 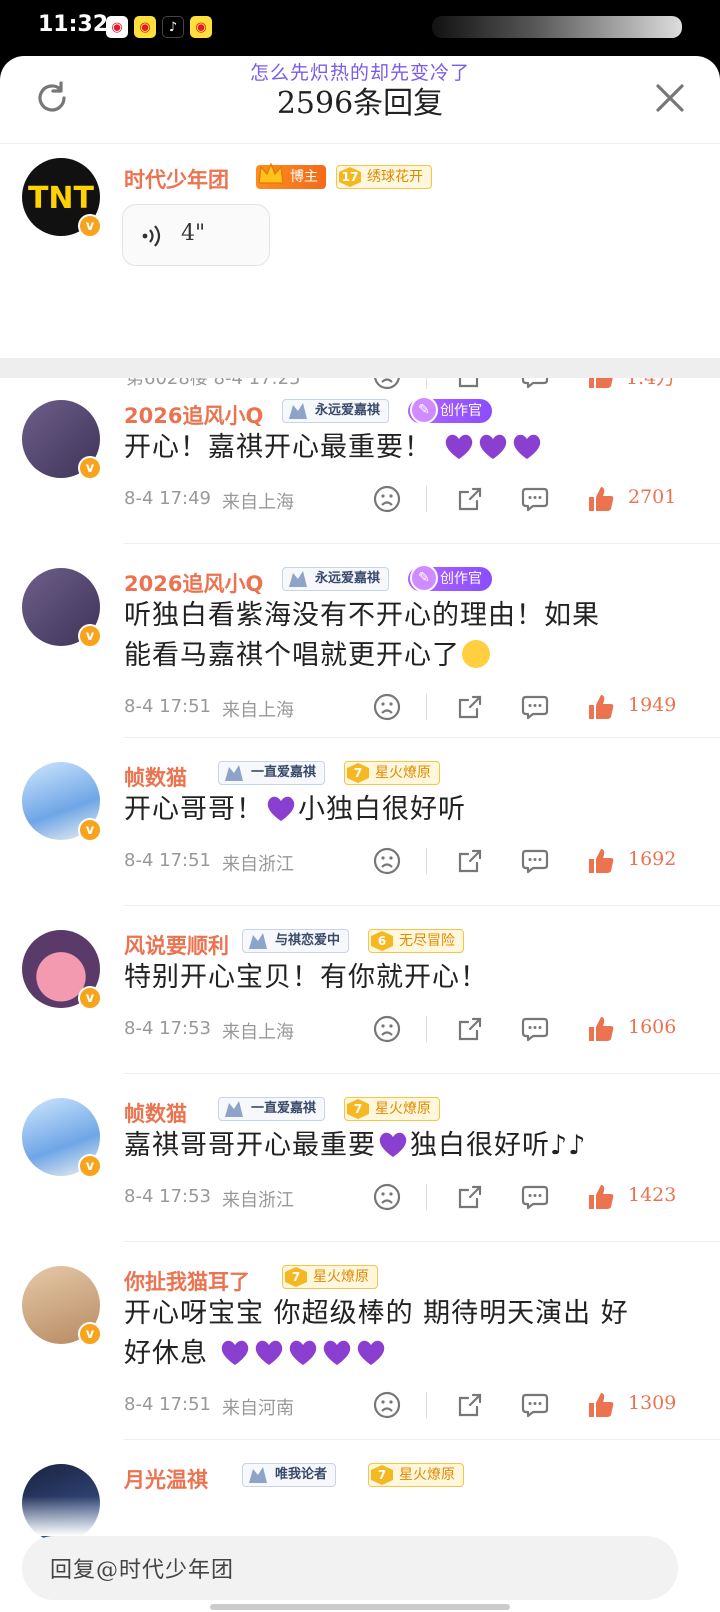 I want to click on blogger-badge: 博主, so click(x=291, y=176).